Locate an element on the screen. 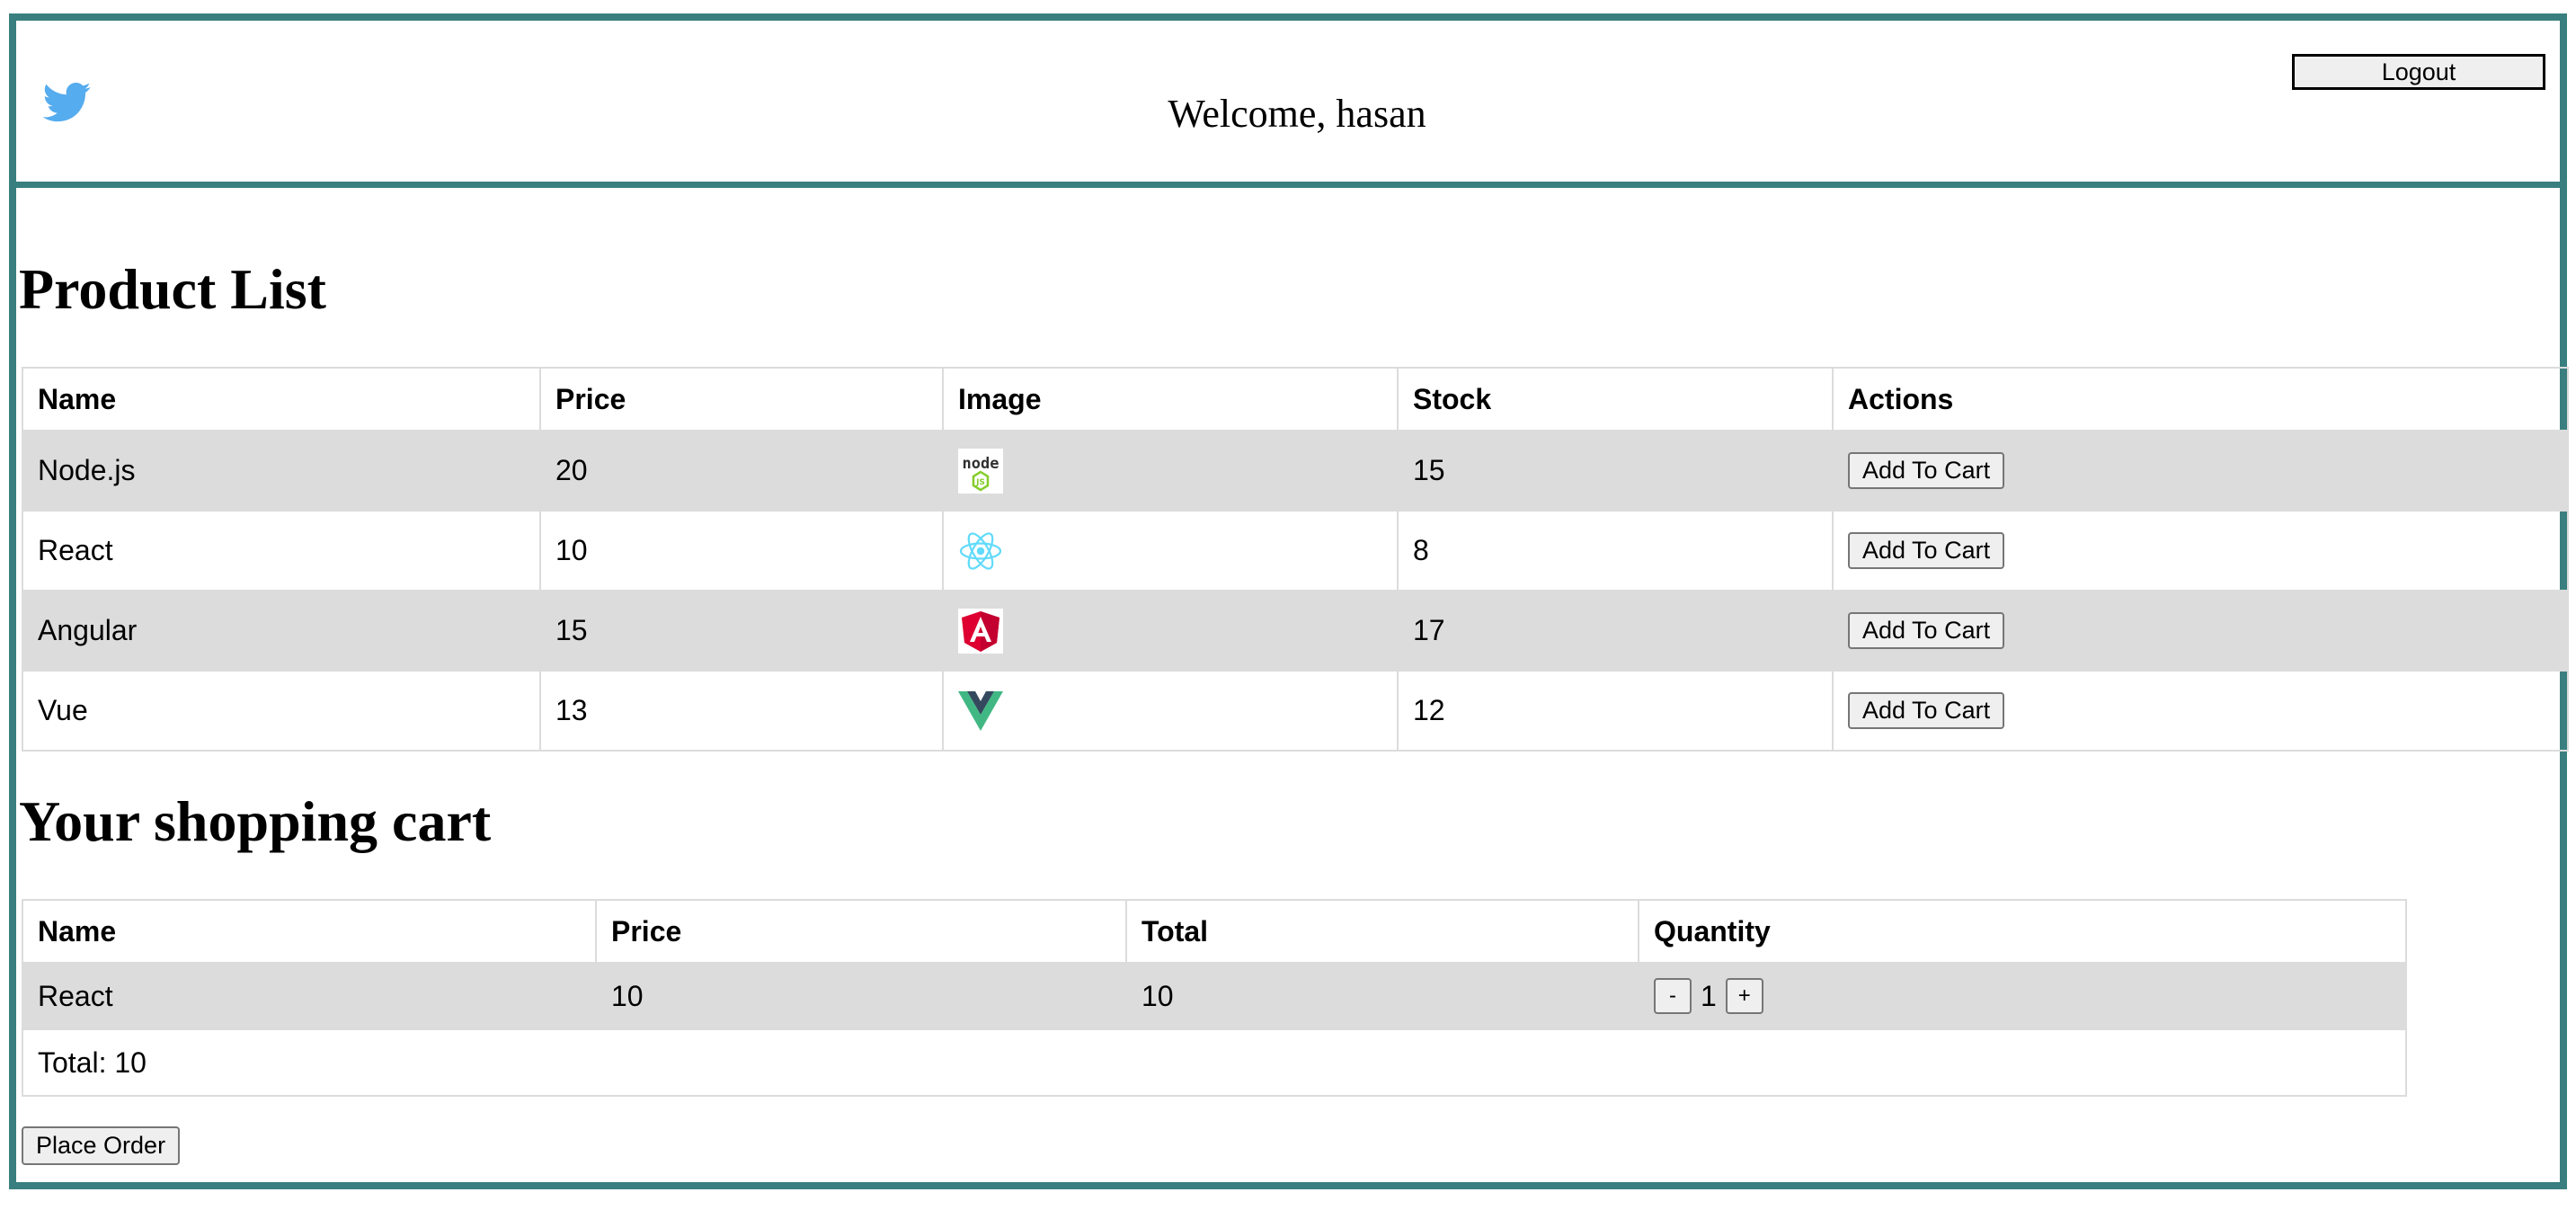 The height and width of the screenshot is (1210, 2576). react-logo-icon is located at coordinates (981, 550).